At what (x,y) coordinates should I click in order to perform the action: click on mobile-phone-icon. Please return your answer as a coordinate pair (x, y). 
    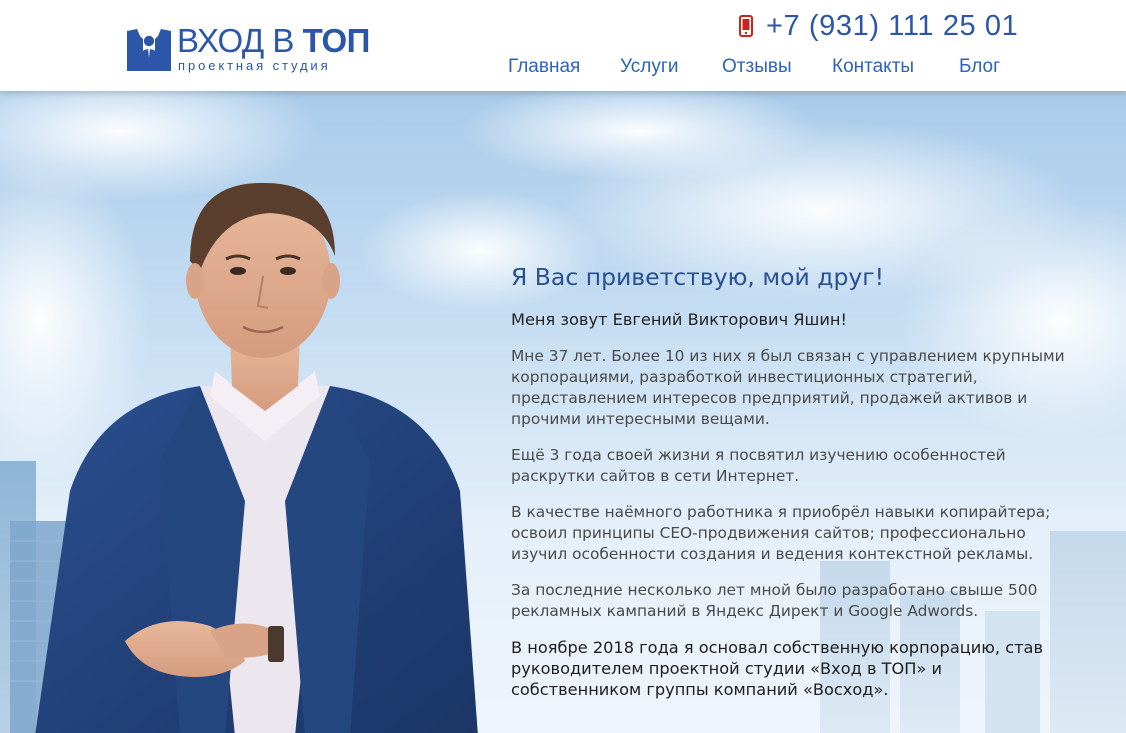
    Looking at the image, I should click on (746, 26).